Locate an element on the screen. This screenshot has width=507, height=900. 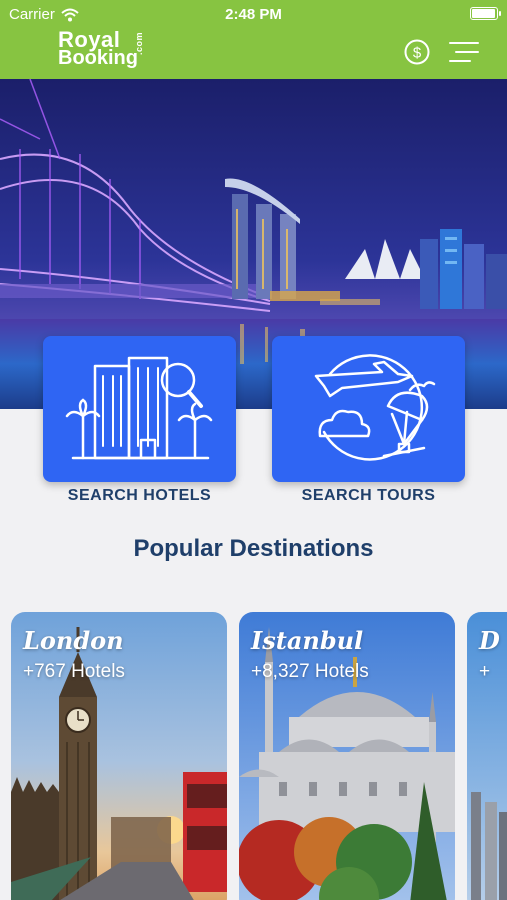
destination-card-partial: D + is located at coordinates (487, 756).